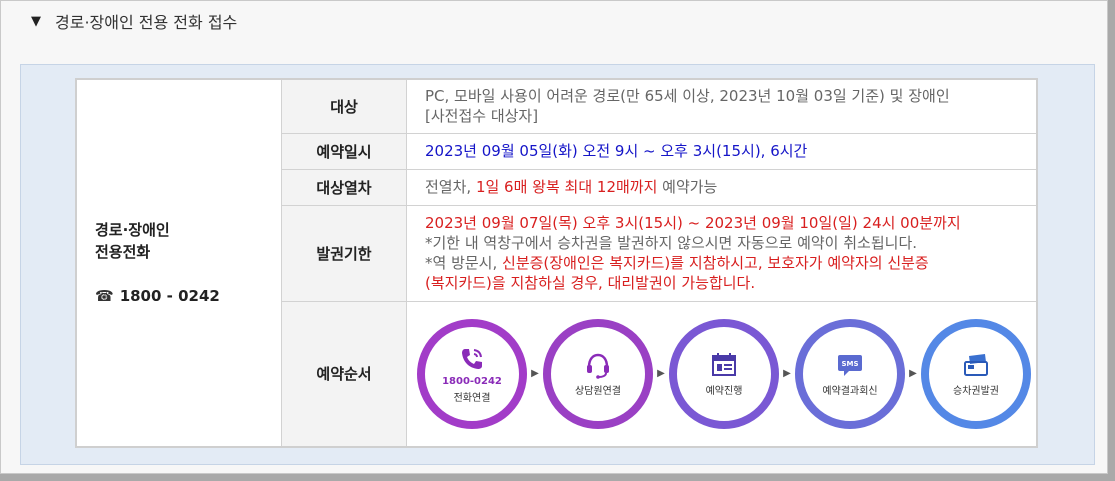  I want to click on step-ticket-issue: 승차권발권, so click(976, 373).